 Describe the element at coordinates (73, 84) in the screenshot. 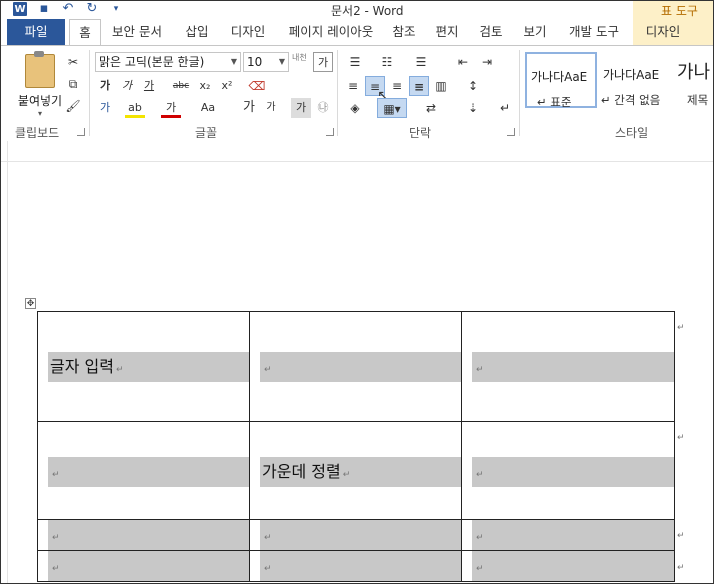

I see `copy-icon: ⧉` at that location.